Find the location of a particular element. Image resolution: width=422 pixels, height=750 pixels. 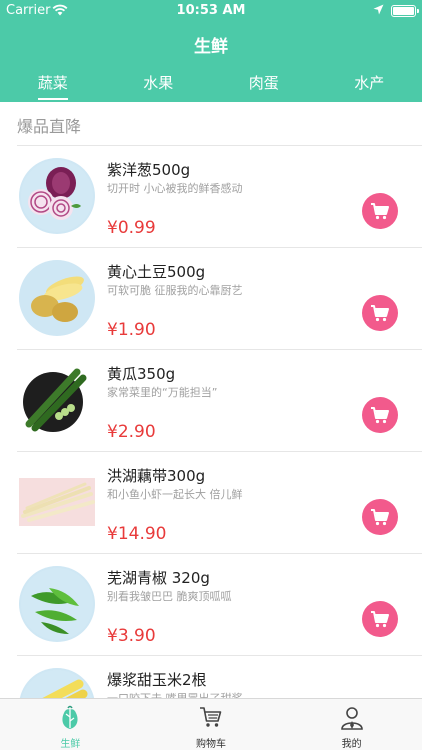

product-desc: 一口咬下去 嘴里冒出了甜浆 is located at coordinates (175, 694).